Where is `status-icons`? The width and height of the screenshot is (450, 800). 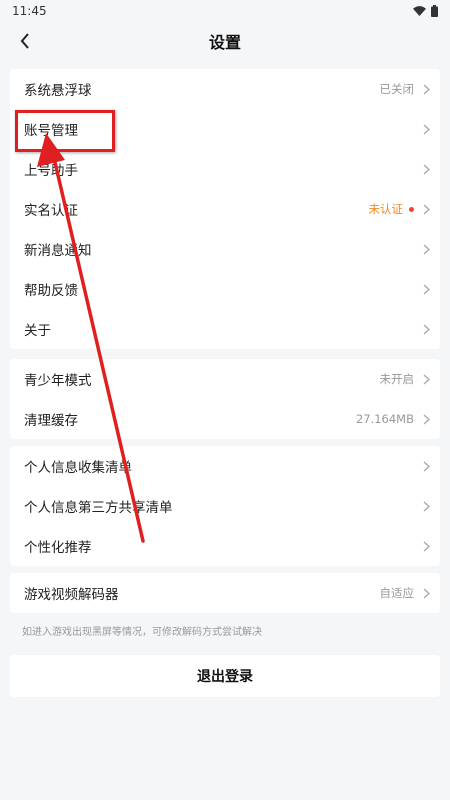 status-icons is located at coordinates (425, 11).